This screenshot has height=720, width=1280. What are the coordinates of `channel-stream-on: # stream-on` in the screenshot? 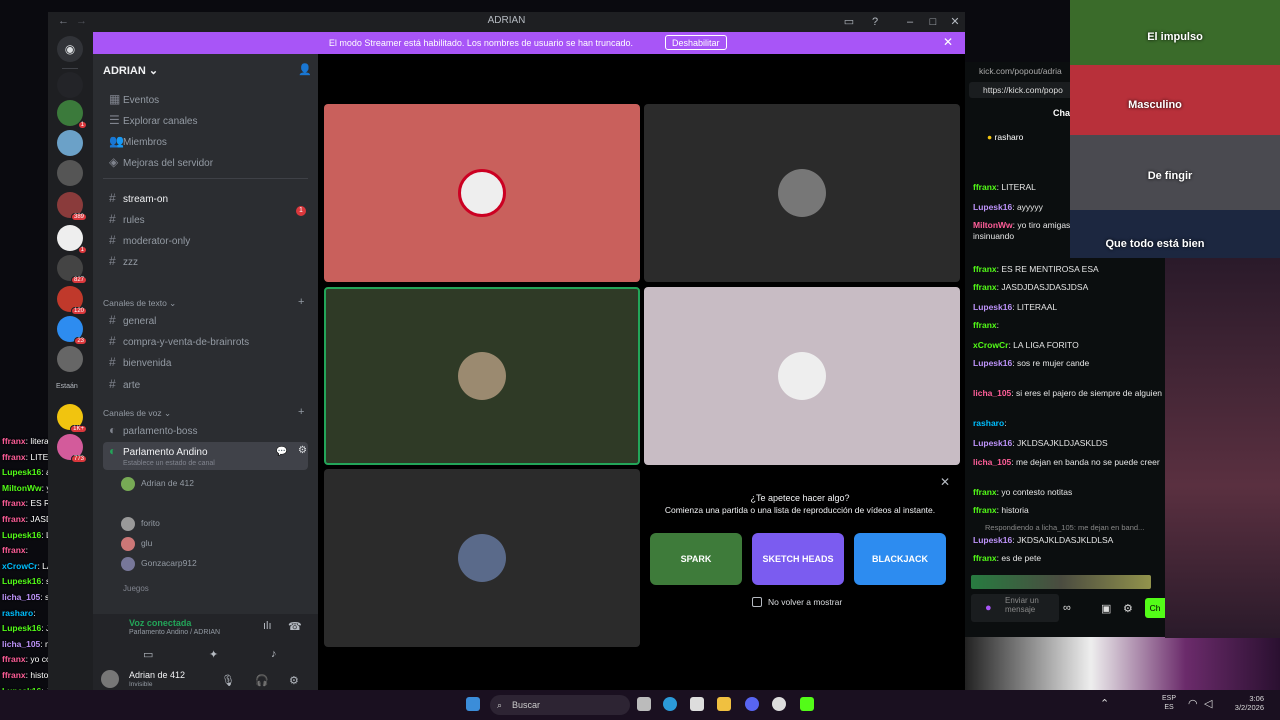 It's located at (205, 198).